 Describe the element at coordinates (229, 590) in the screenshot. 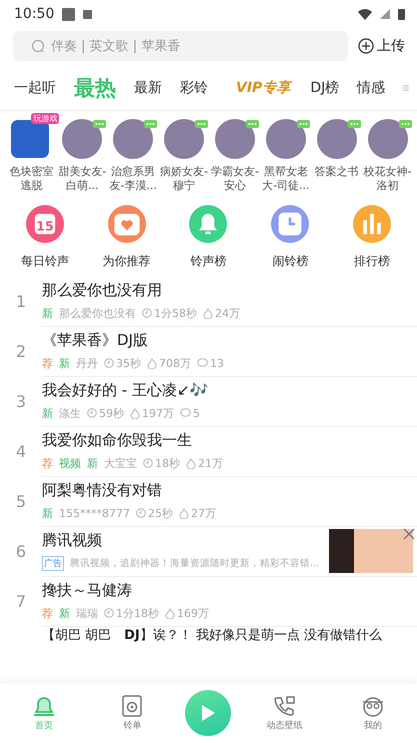

I see `song-title: 搀扶～马健涛` at that location.